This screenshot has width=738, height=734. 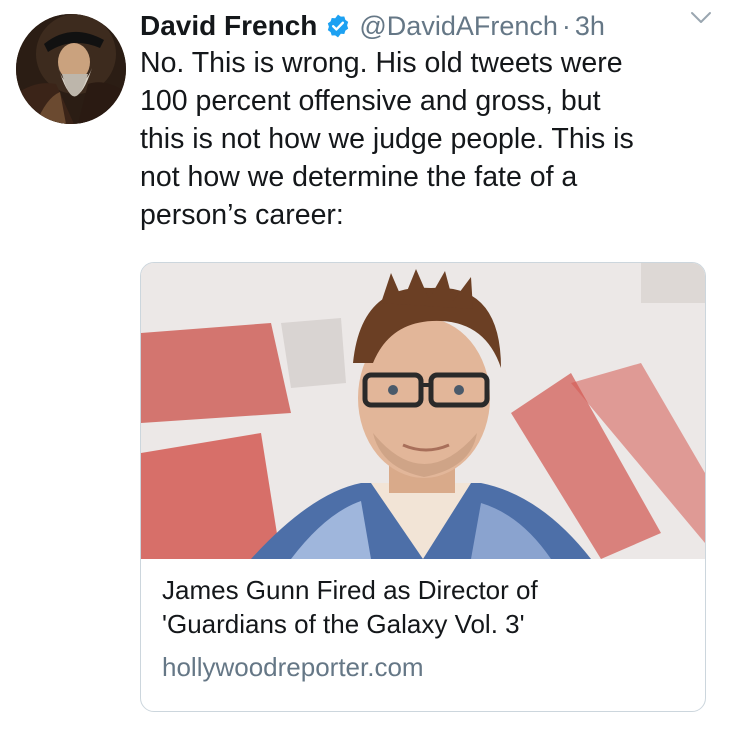 What do you see at coordinates (458, 26) in the screenshot?
I see `author-handle: @DavidAFrench` at bounding box center [458, 26].